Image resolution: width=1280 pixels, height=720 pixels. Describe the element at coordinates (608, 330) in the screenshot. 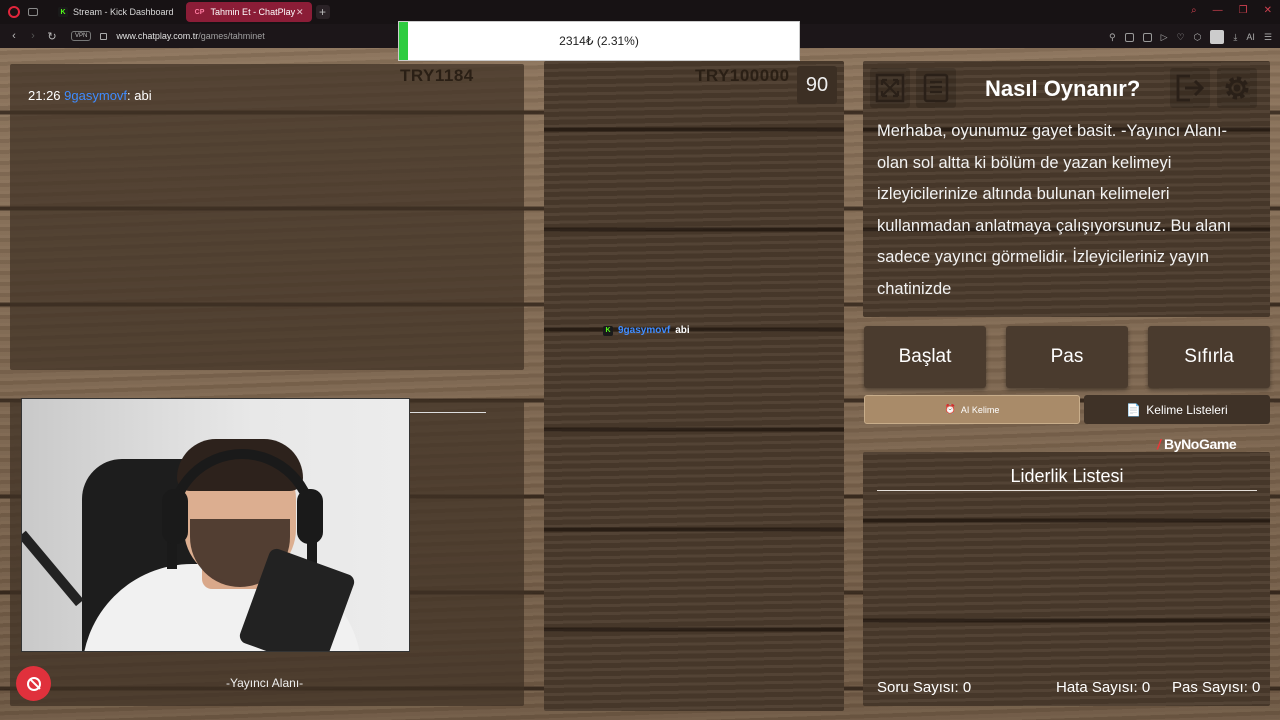

I see `kick-badge-icon: K` at that location.